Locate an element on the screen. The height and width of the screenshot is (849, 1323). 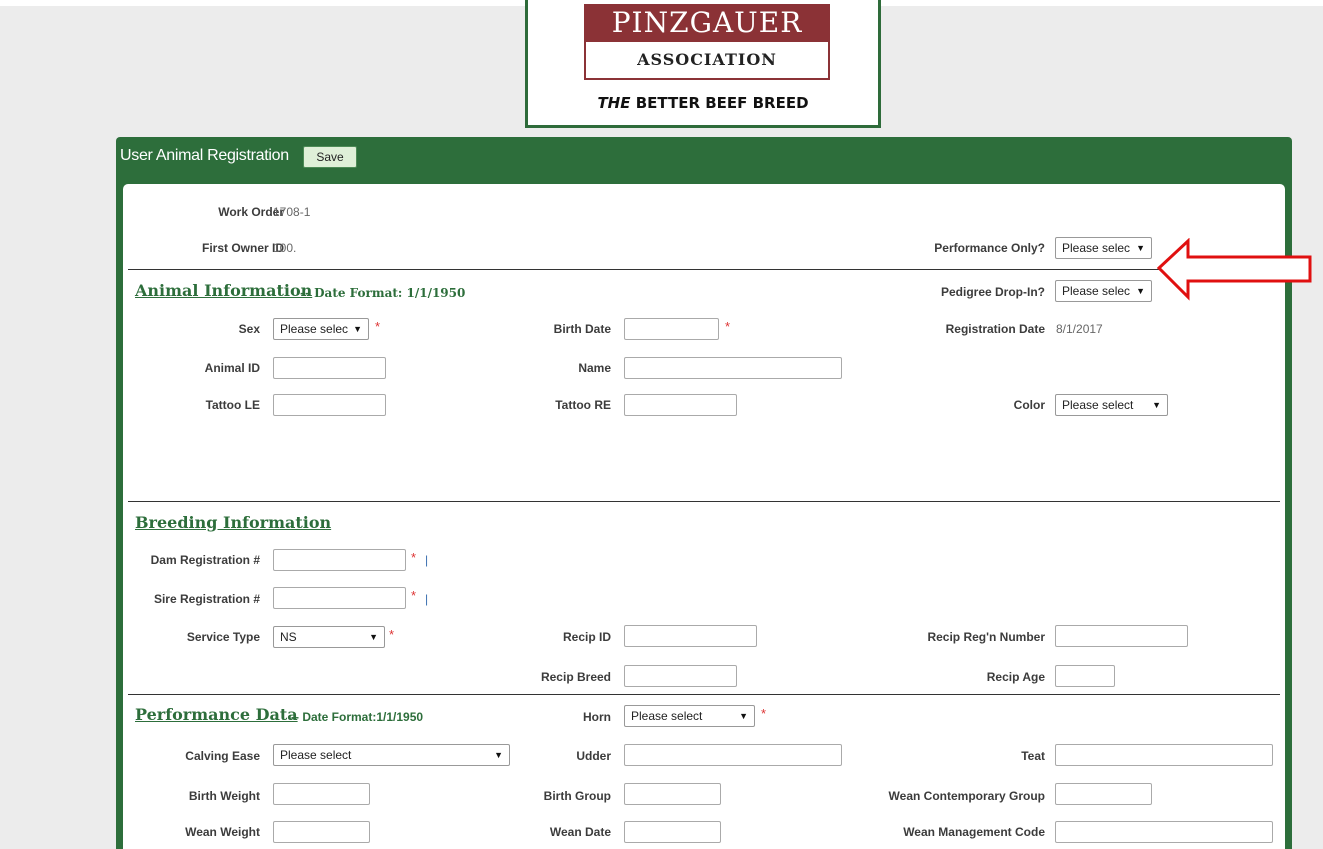
horn-value: Please select is located at coordinates (667, 716).